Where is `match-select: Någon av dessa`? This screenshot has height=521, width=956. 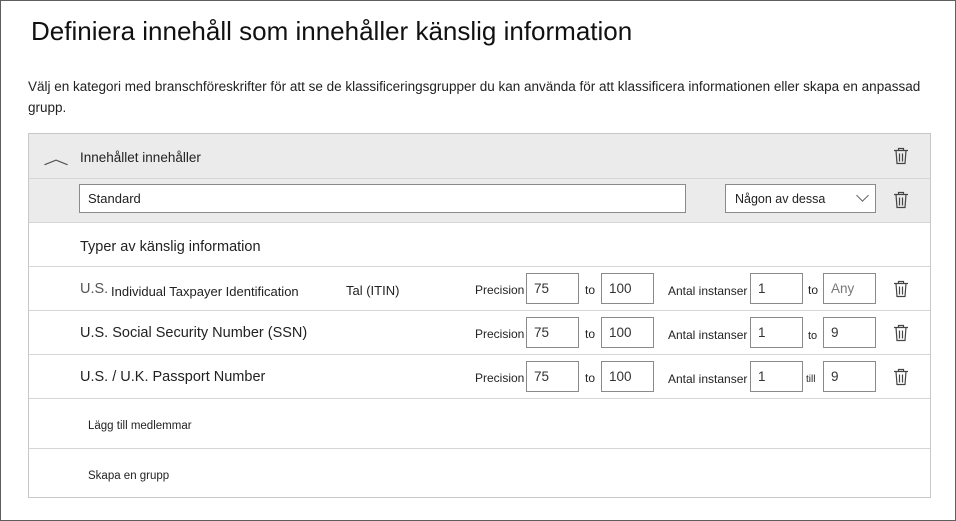 match-select: Någon av dessa is located at coordinates (800, 198).